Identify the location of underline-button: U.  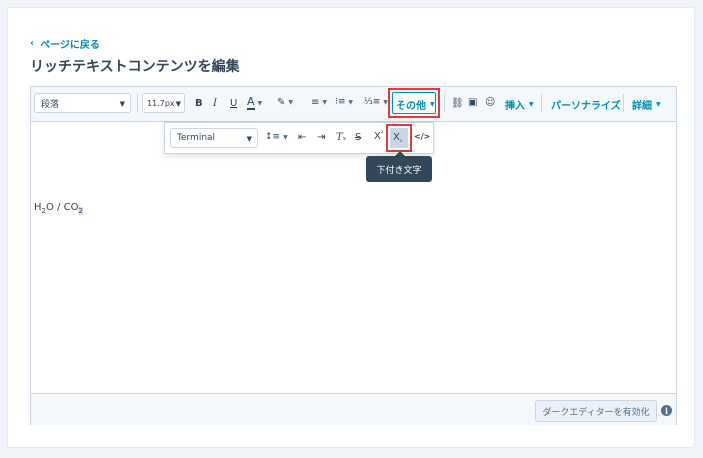
(233, 103).